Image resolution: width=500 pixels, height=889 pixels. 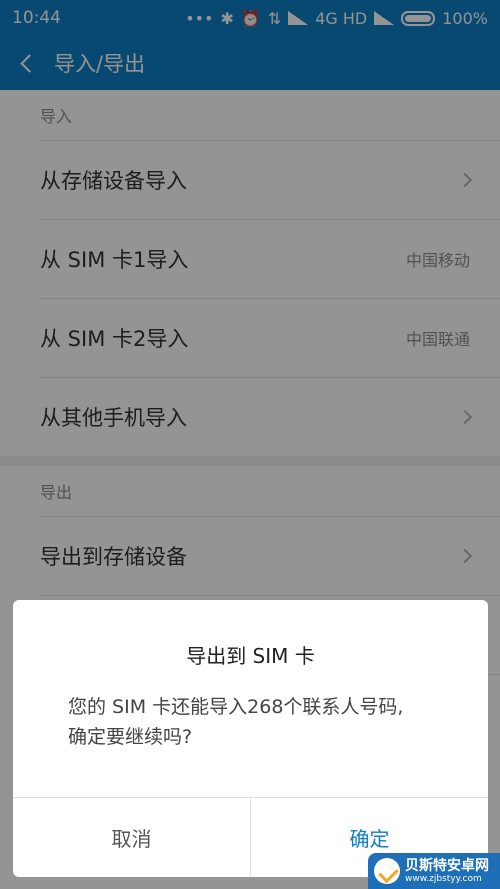 What do you see at coordinates (263, 722) in the screenshot?
I see `dialog-message: 您的 SIM 卡还能导入268个联系人号码, 确定要继续吗?` at bounding box center [263, 722].